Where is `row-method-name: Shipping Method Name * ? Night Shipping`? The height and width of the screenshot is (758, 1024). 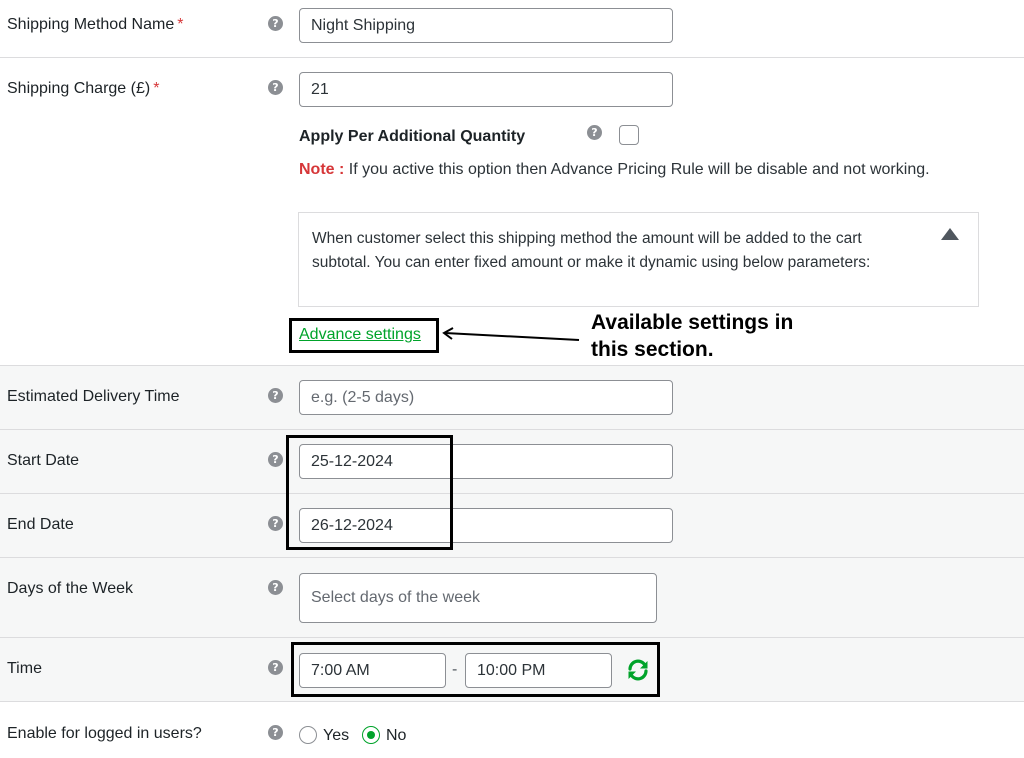
row-method-name: Shipping Method Name * ? Night Shipping is located at coordinates (512, 29).